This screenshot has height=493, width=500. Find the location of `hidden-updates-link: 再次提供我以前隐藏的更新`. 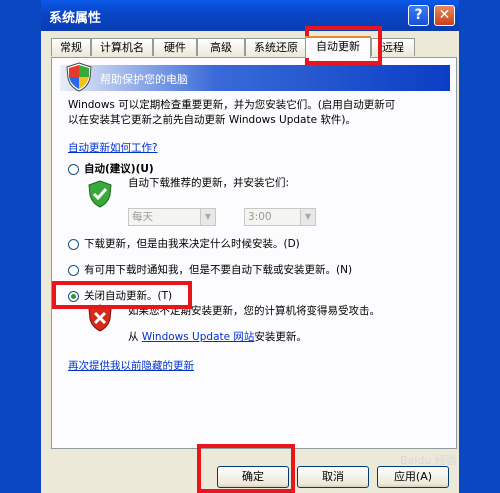

hidden-updates-link: 再次提供我以前隐藏的更新 is located at coordinates (131, 366).